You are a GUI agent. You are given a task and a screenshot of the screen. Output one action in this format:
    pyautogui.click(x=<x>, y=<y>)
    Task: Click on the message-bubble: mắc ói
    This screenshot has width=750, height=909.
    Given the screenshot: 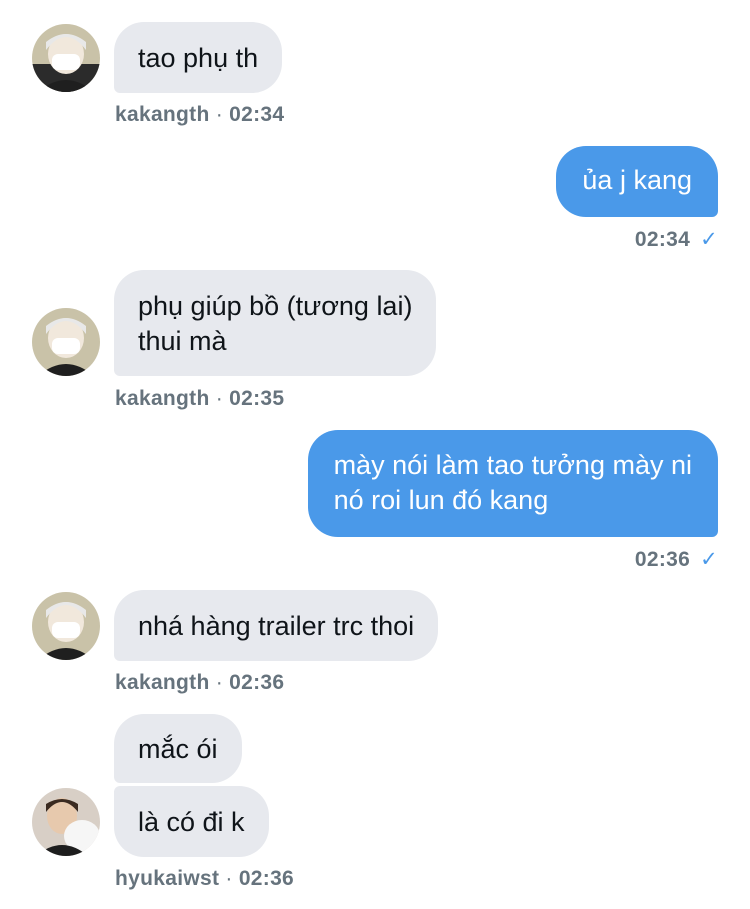 What is the action you would take?
    pyautogui.click(x=178, y=748)
    